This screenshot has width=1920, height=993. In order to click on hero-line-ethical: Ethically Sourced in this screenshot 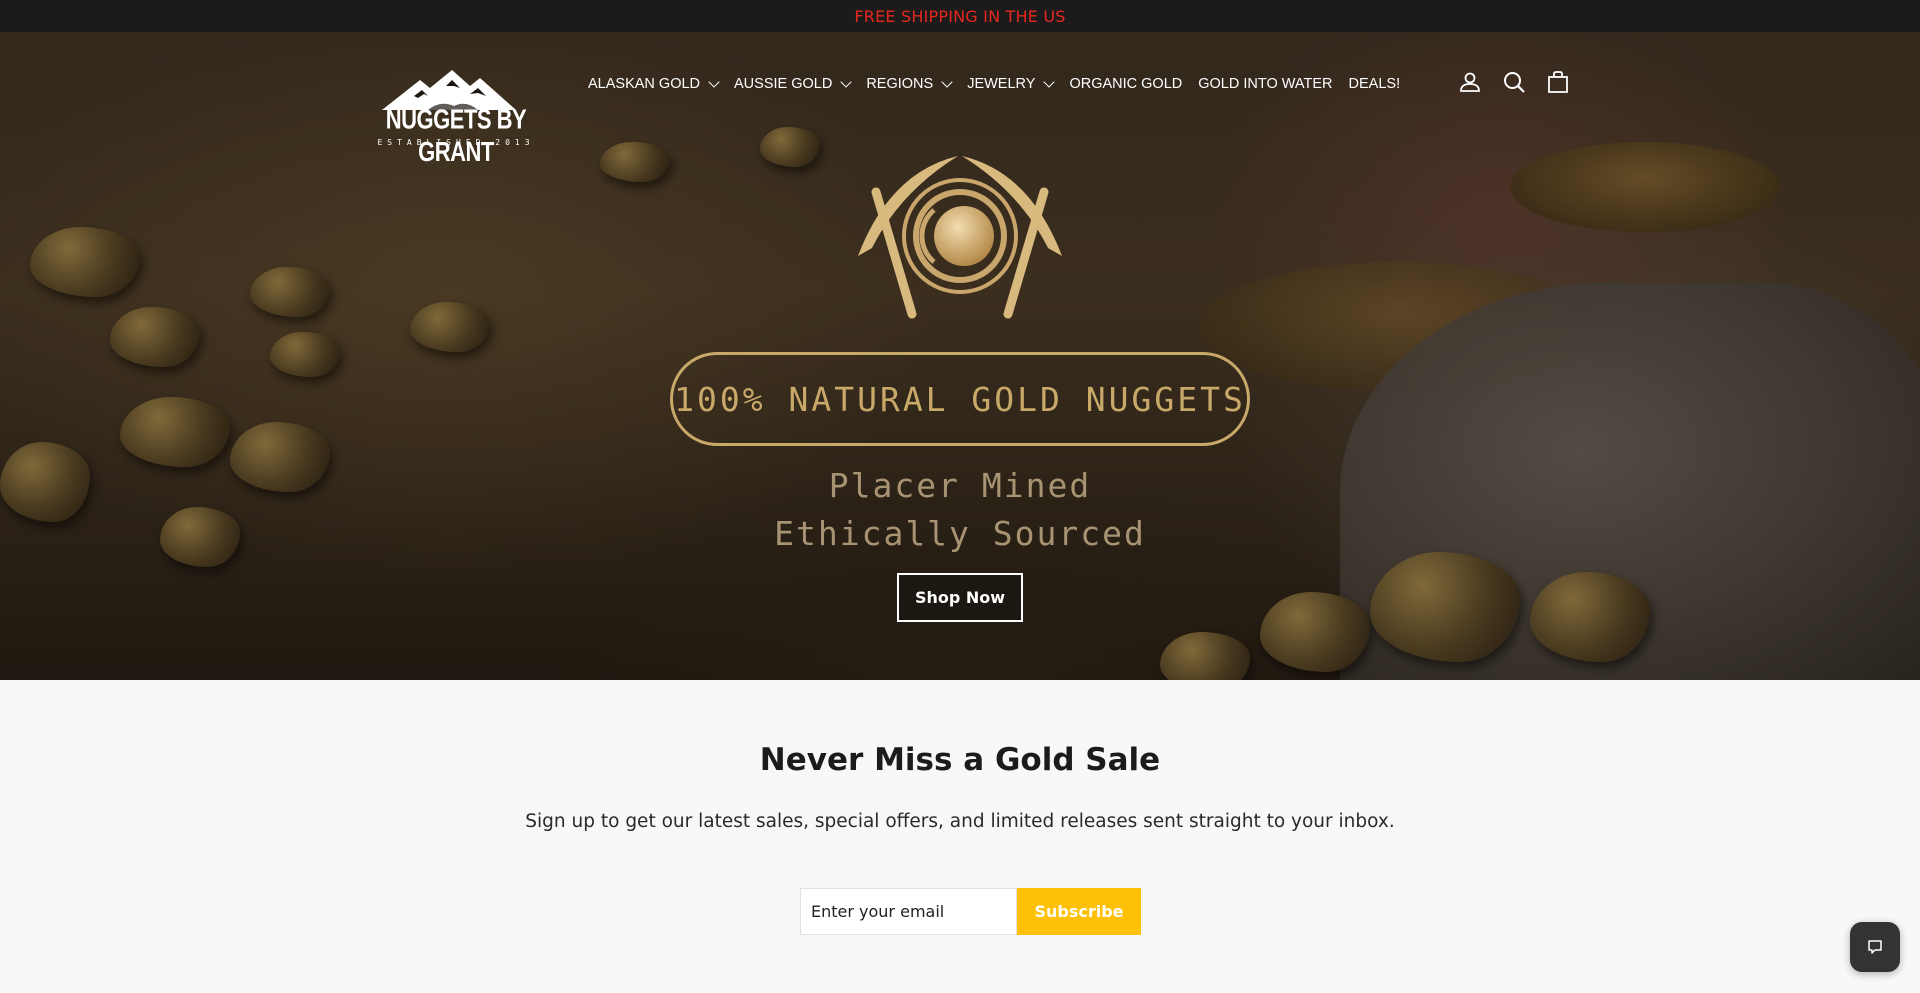, I will do `click(960, 533)`.